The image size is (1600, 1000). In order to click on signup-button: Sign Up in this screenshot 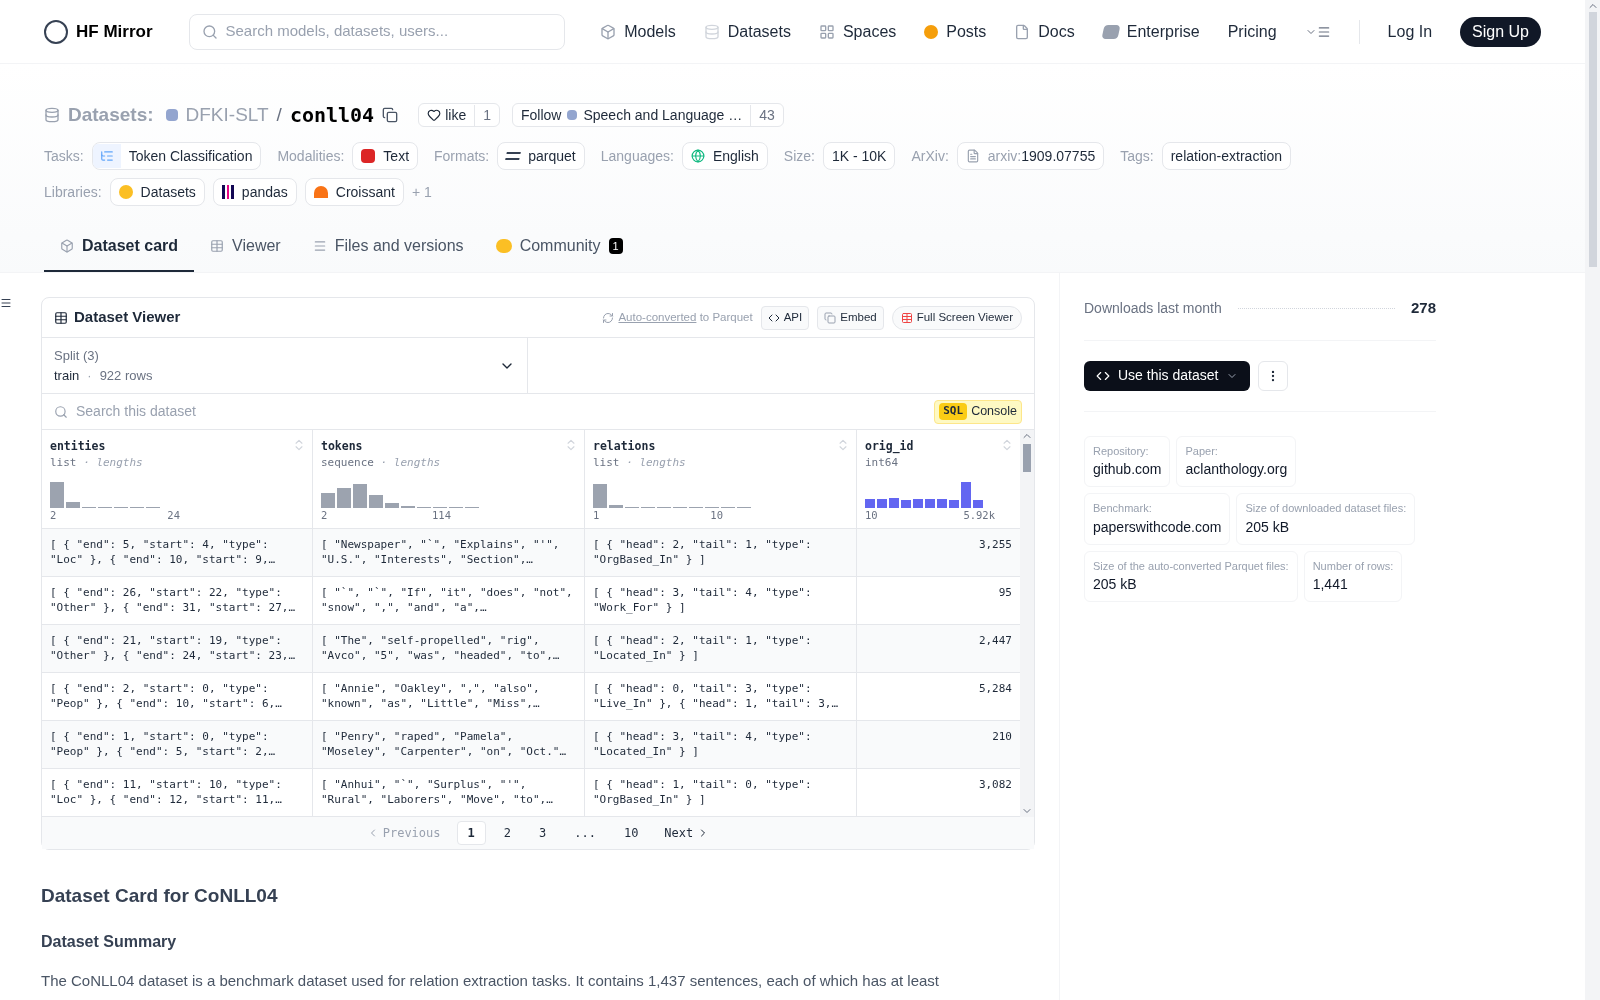, I will do `click(1500, 31)`.